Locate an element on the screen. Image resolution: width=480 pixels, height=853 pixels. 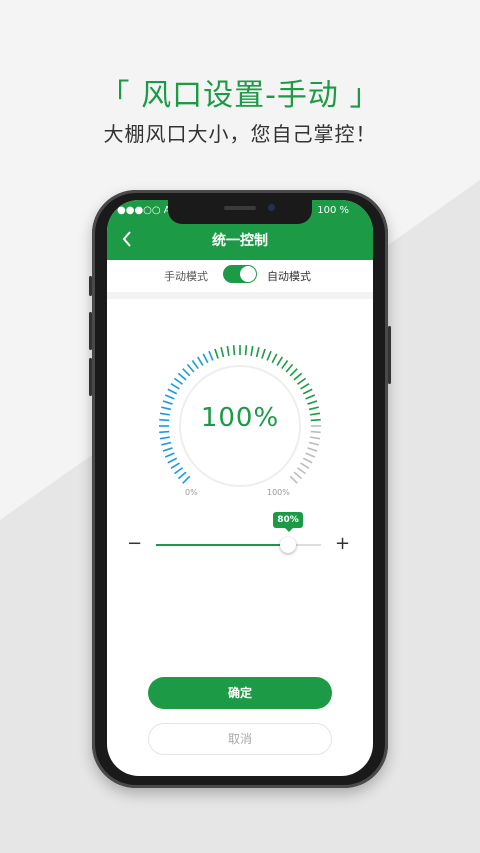
speaker-grille is located at coordinates (240, 208).